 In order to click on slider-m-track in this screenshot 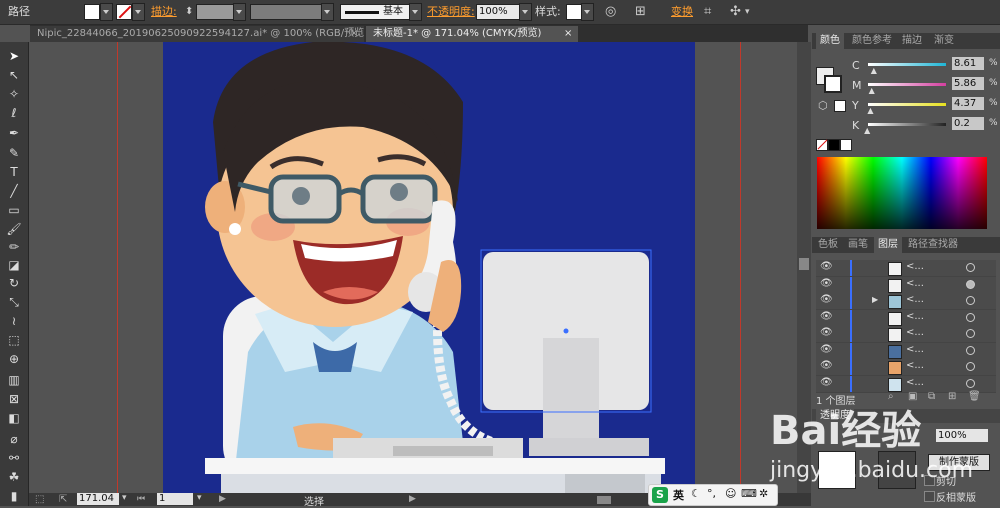, I will do `click(907, 84)`.